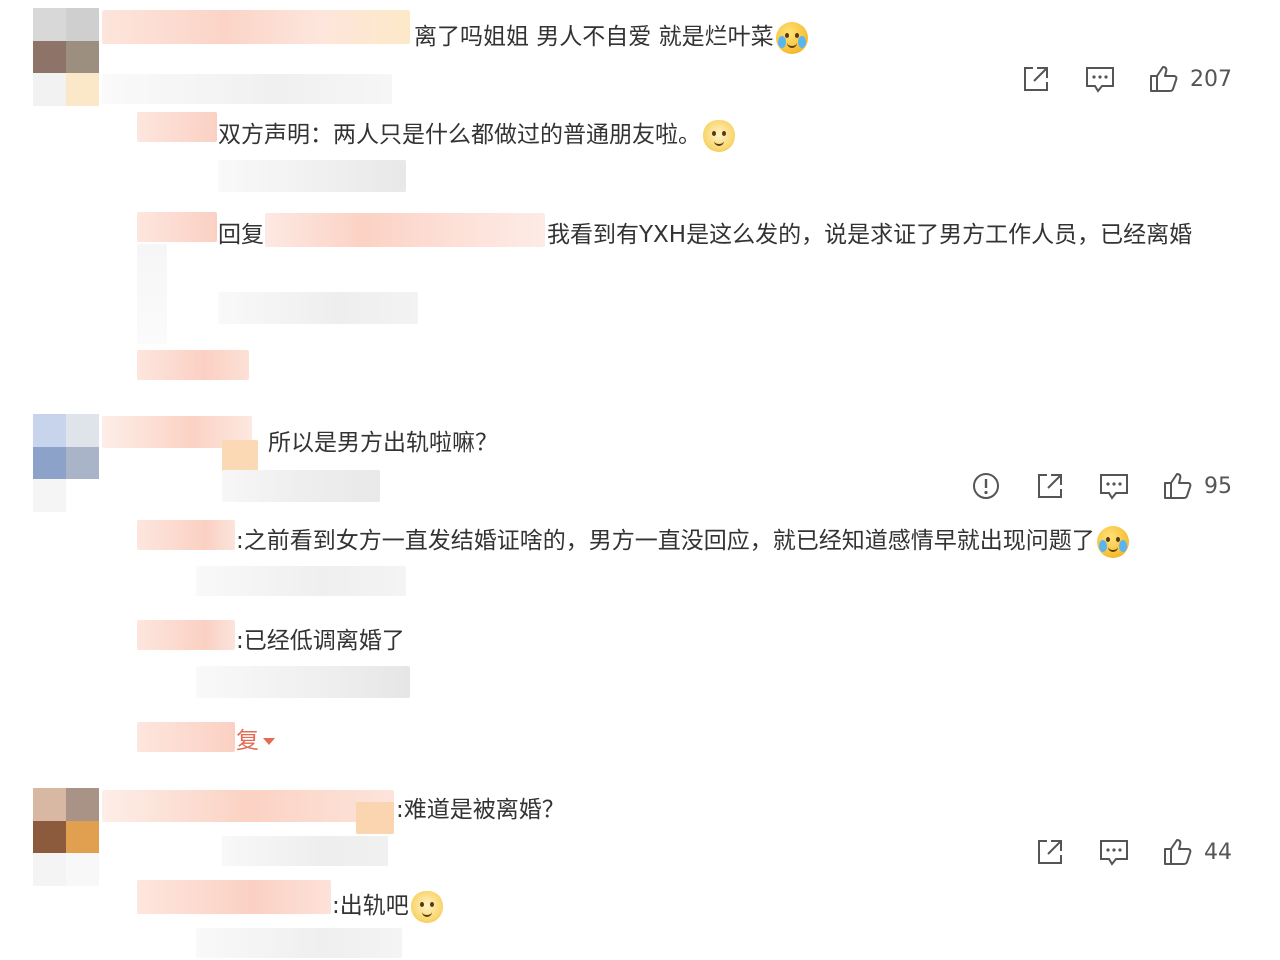 This screenshot has width=1280, height=960. I want to click on report-icon, so click(986, 486).